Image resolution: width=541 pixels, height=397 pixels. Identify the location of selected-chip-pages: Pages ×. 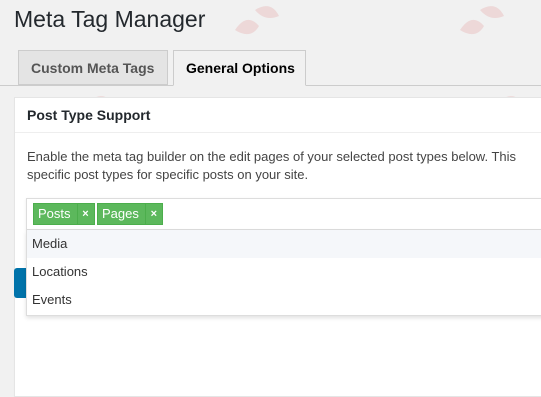
(130, 214).